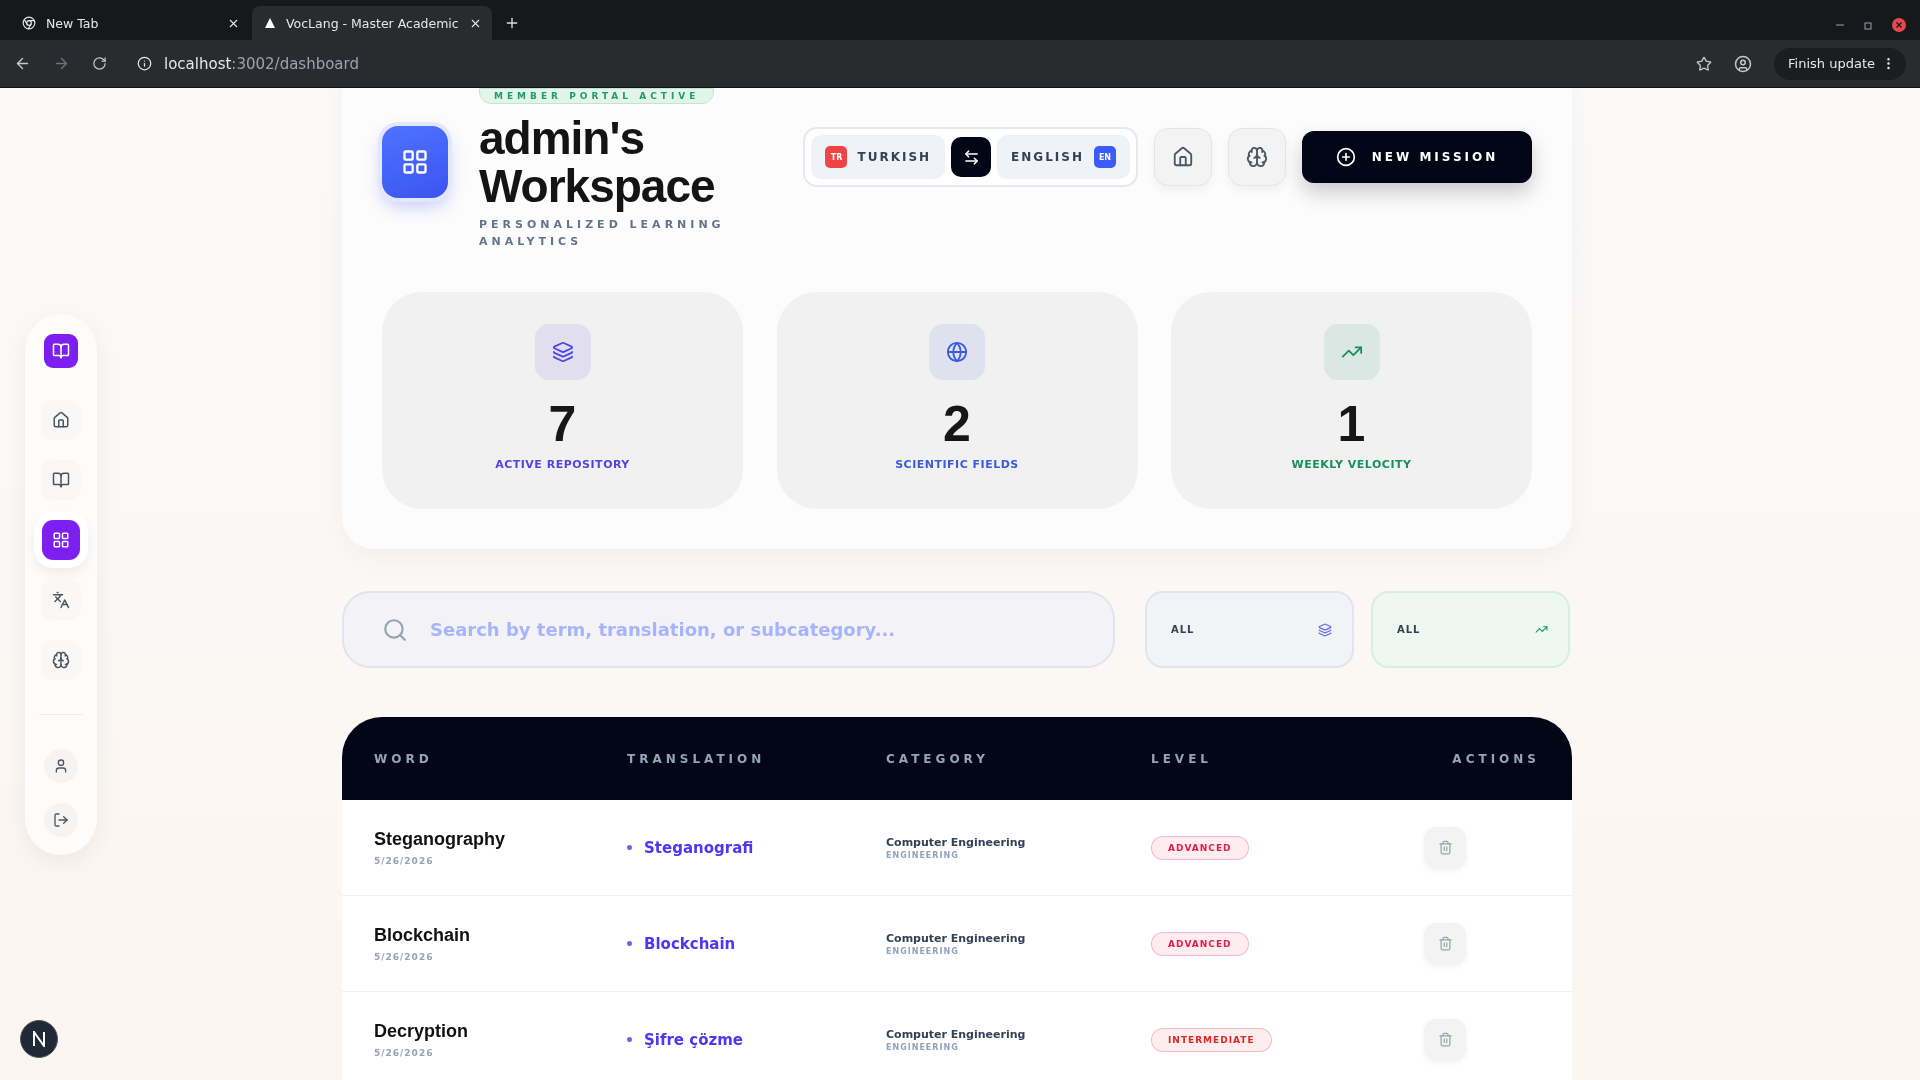 This screenshot has height=1080, width=1920. I want to click on language-code: TR, so click(836, 157).